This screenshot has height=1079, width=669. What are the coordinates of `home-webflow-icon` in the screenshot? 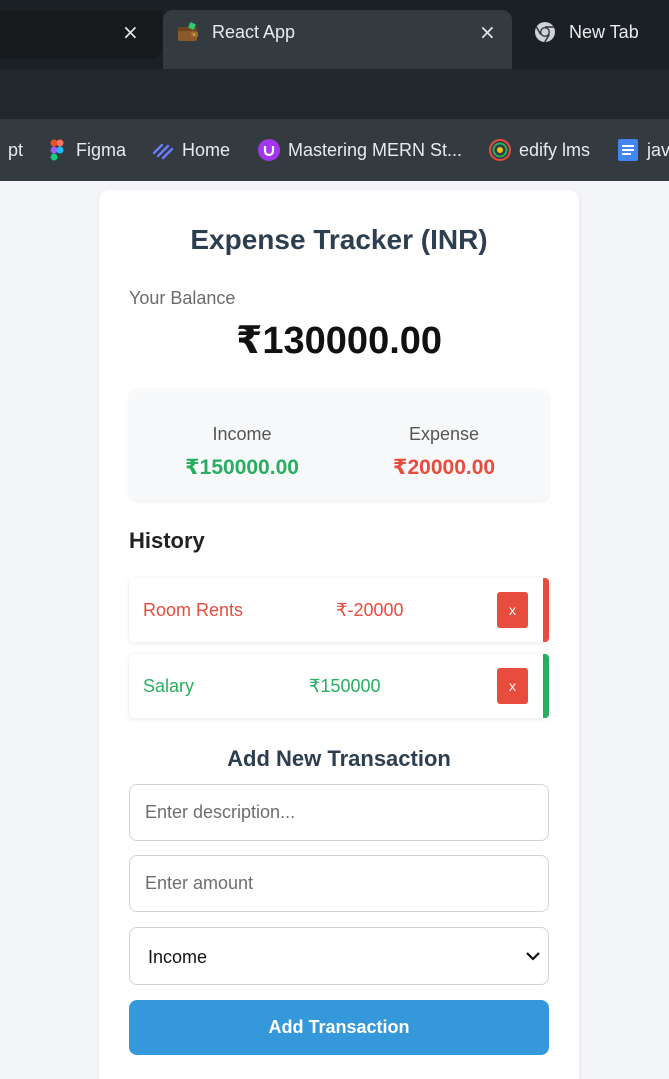 It's located at (163, 151).